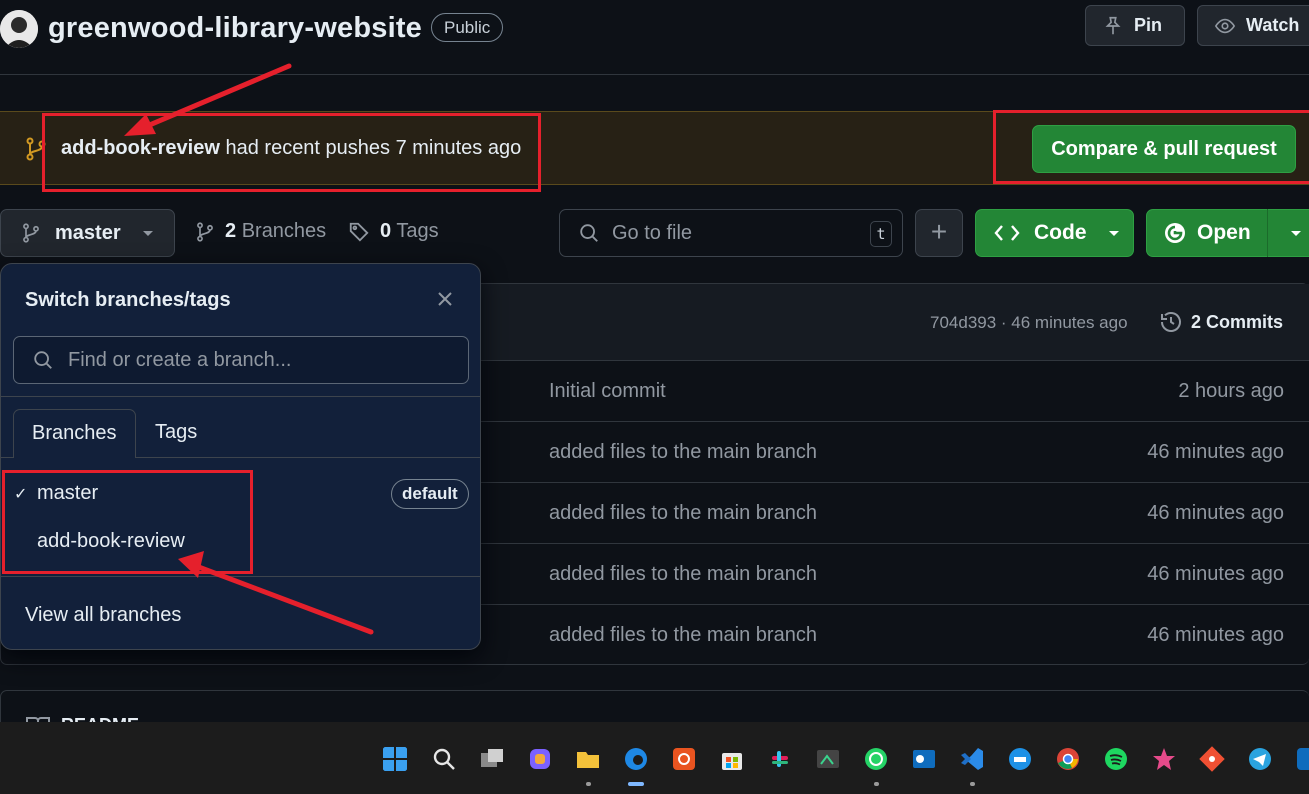 This screenshot has height=794, width=1309. I want to click on docker-icon, so click(1020, 759).